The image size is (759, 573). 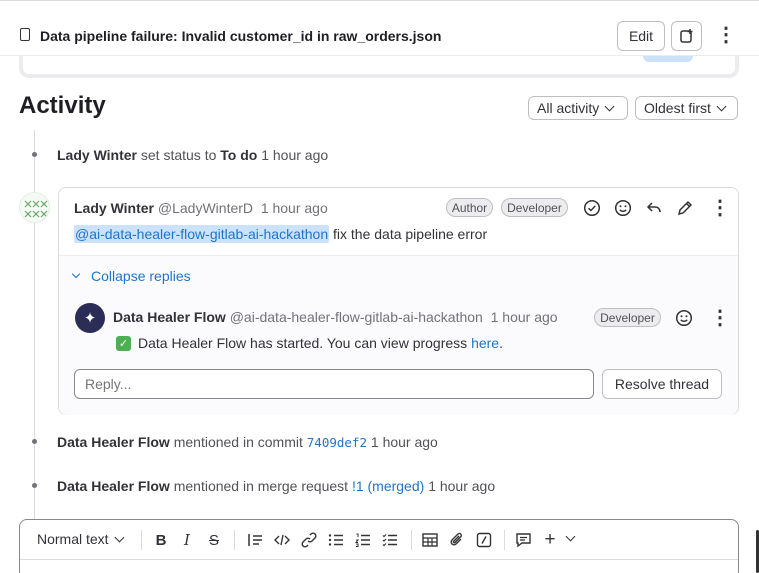 I want to click on merge-request-link: !1 (merged), so click(x=388, y=486).